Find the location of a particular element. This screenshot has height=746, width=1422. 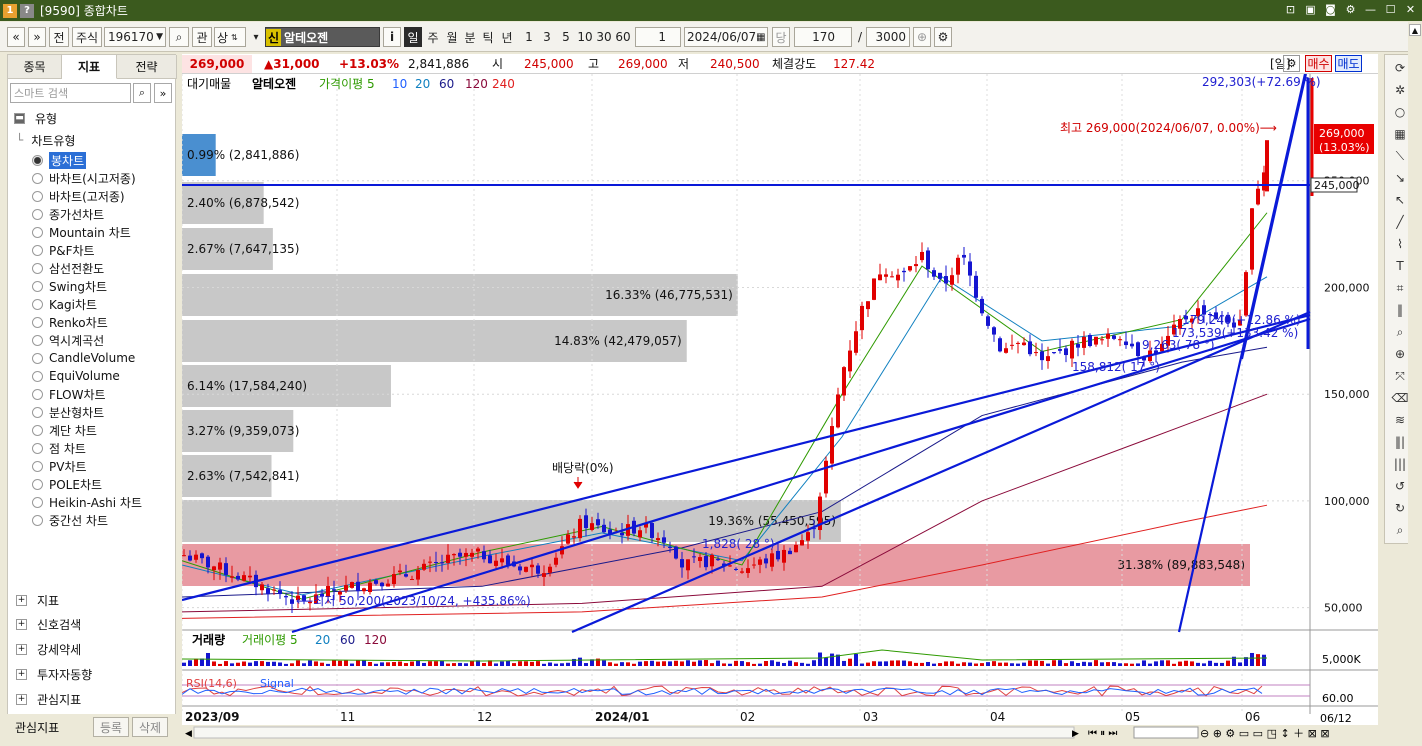

stock-name-field: 신 알테오젠 is located at coordinates (322, 37).